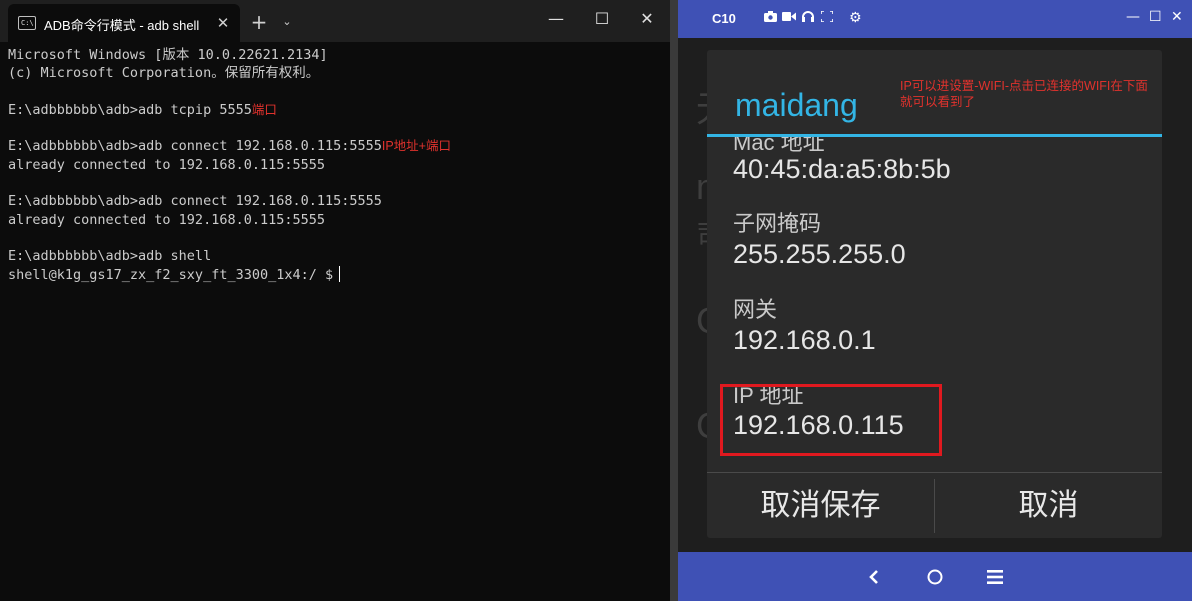 The width and height of the screenshot is (1192, 601). I want to click on gateway-value: 192.168.0.1, so click(804, 340).